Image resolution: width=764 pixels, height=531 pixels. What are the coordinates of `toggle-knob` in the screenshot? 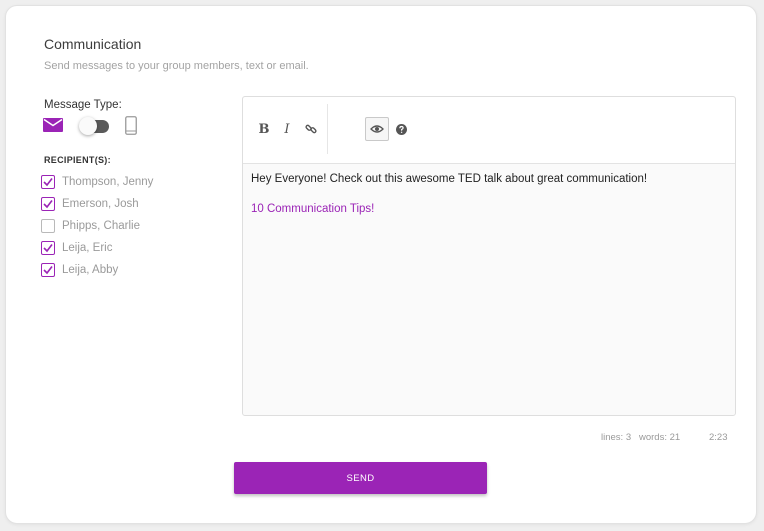 It's located at (88, 126).